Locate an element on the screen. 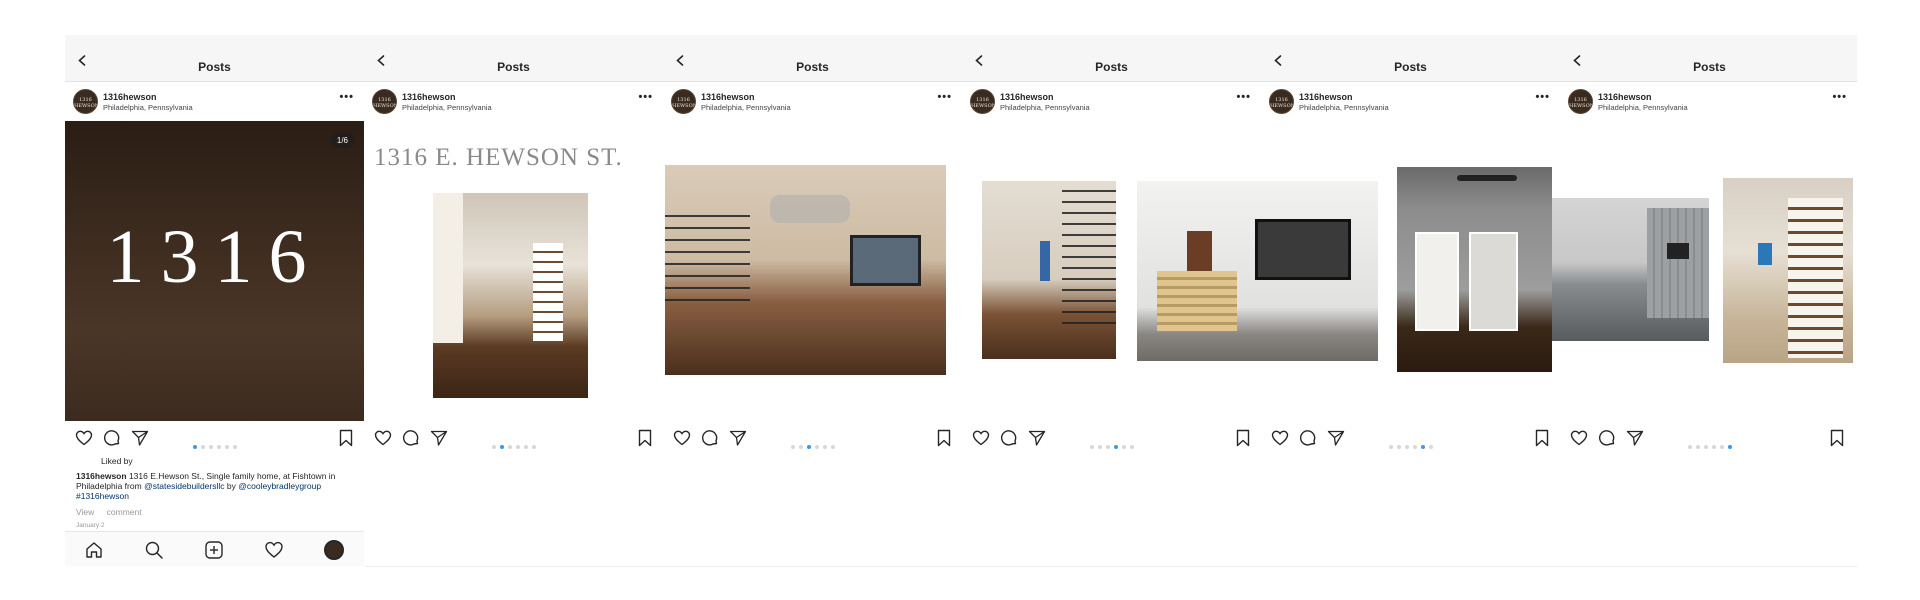 This screenshot has width=1920, height=600. divider is located at coordinates (1111, 566).